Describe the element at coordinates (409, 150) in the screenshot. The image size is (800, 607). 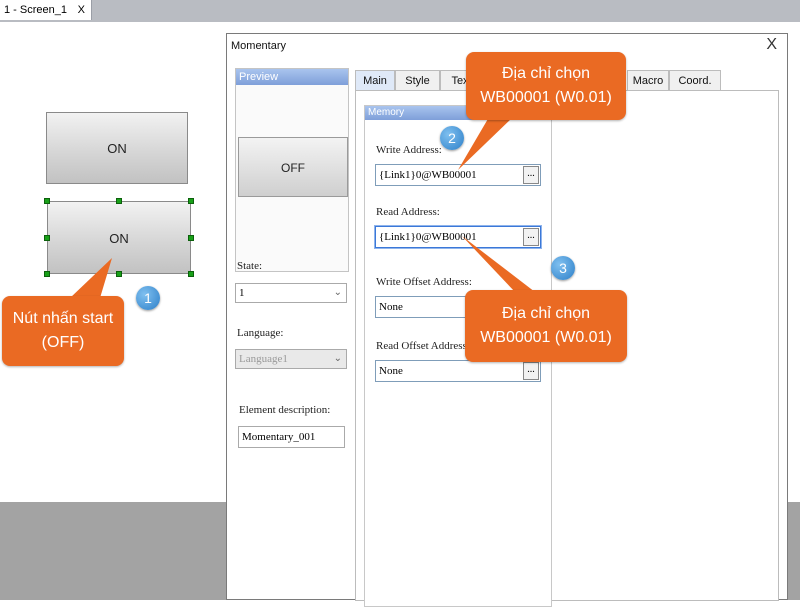
I see `write-address-label: Write Address:` at that location.